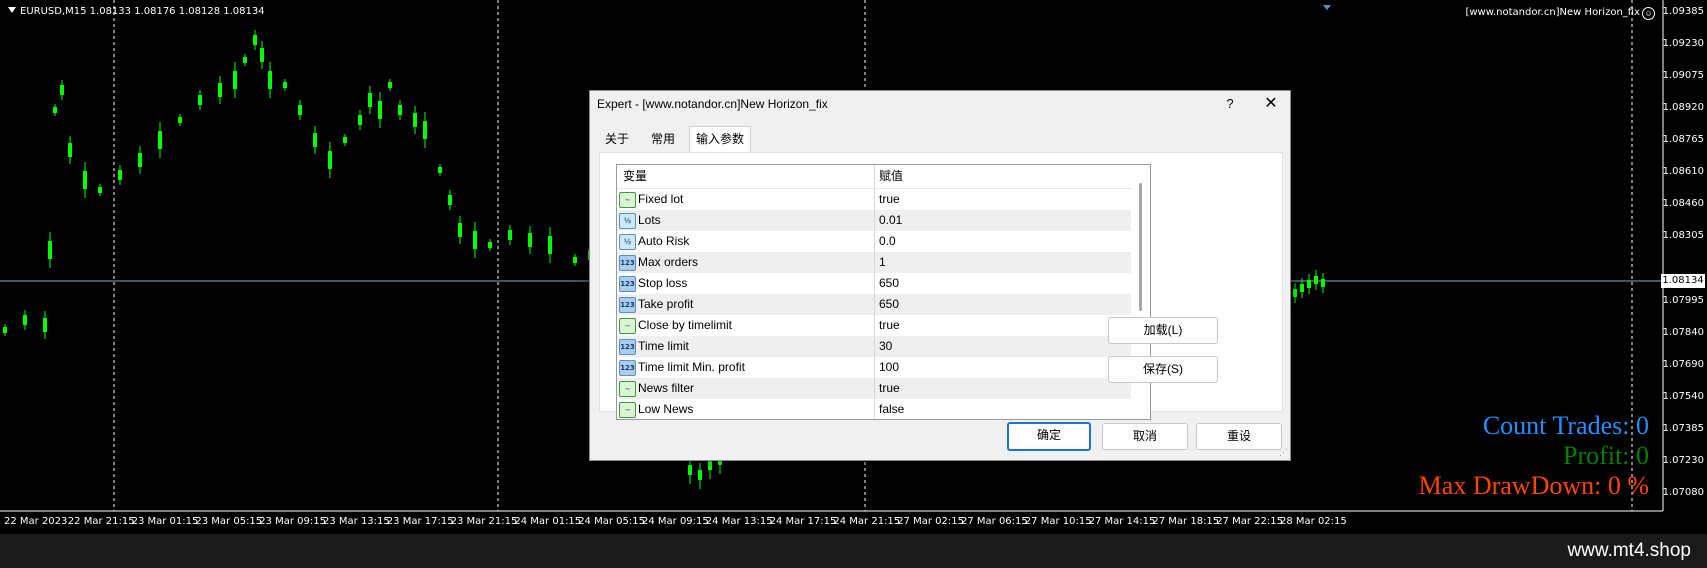 The height and width of the screenshot is (568, 1707). I want to click on time-tick-label: 23 Mar 09:15, so click(292, 521).